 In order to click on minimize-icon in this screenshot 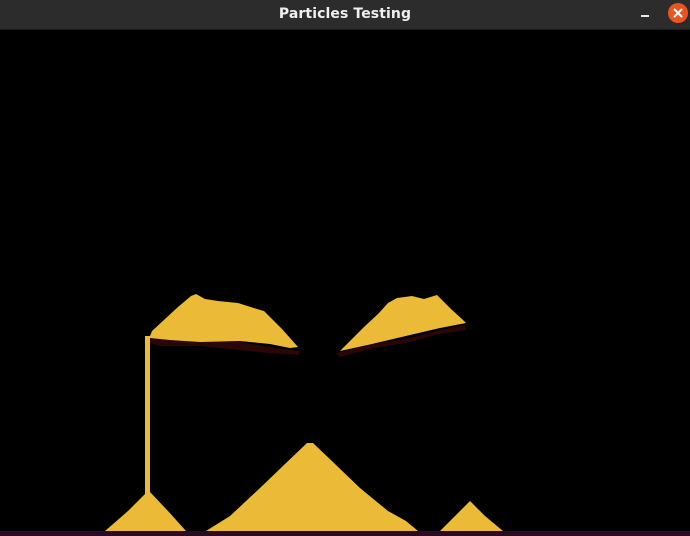, I will do `click(645, 16)`.